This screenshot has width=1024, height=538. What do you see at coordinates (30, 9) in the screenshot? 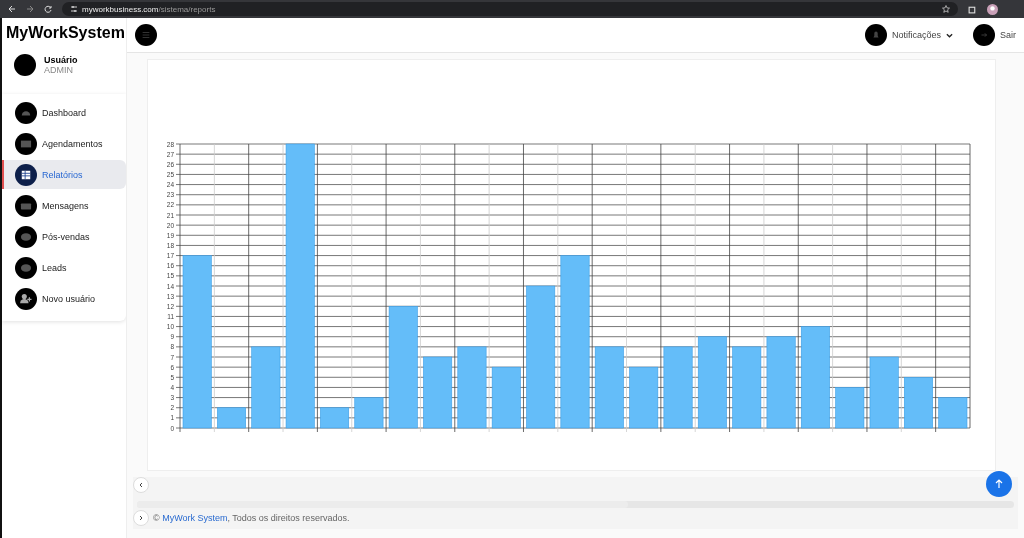
I see `forward-icon` at bounding box center [30, 9].